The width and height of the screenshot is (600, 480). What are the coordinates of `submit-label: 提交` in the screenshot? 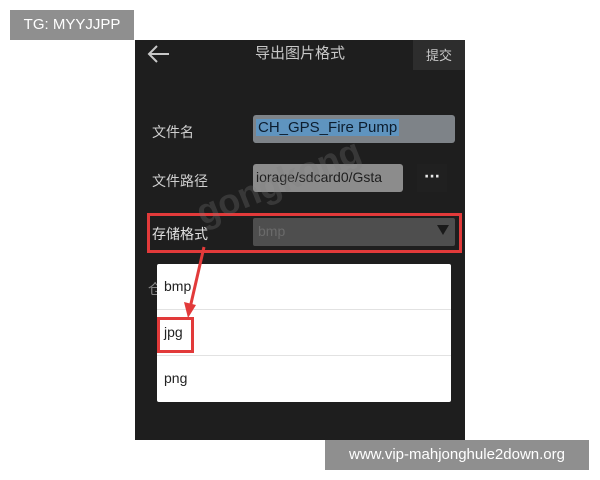 It's located at (438, 56).